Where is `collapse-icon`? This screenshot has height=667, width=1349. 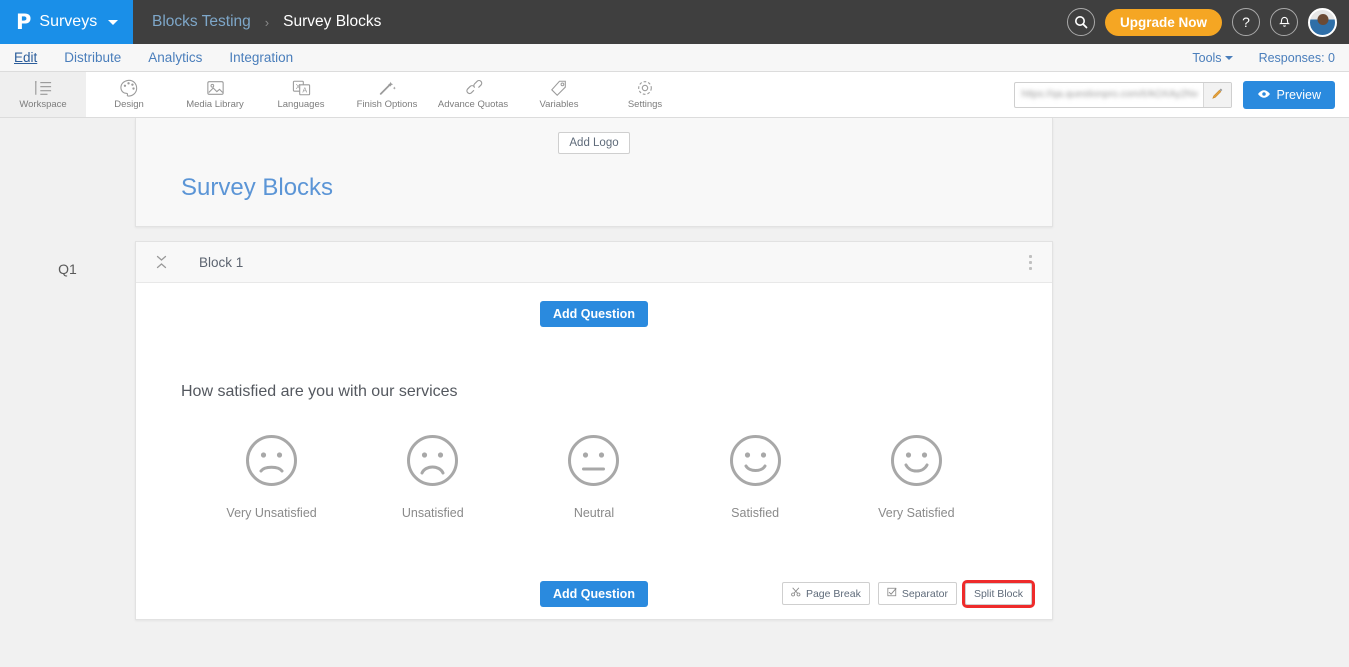 collapse-icon is located at coordinates (161, 262).